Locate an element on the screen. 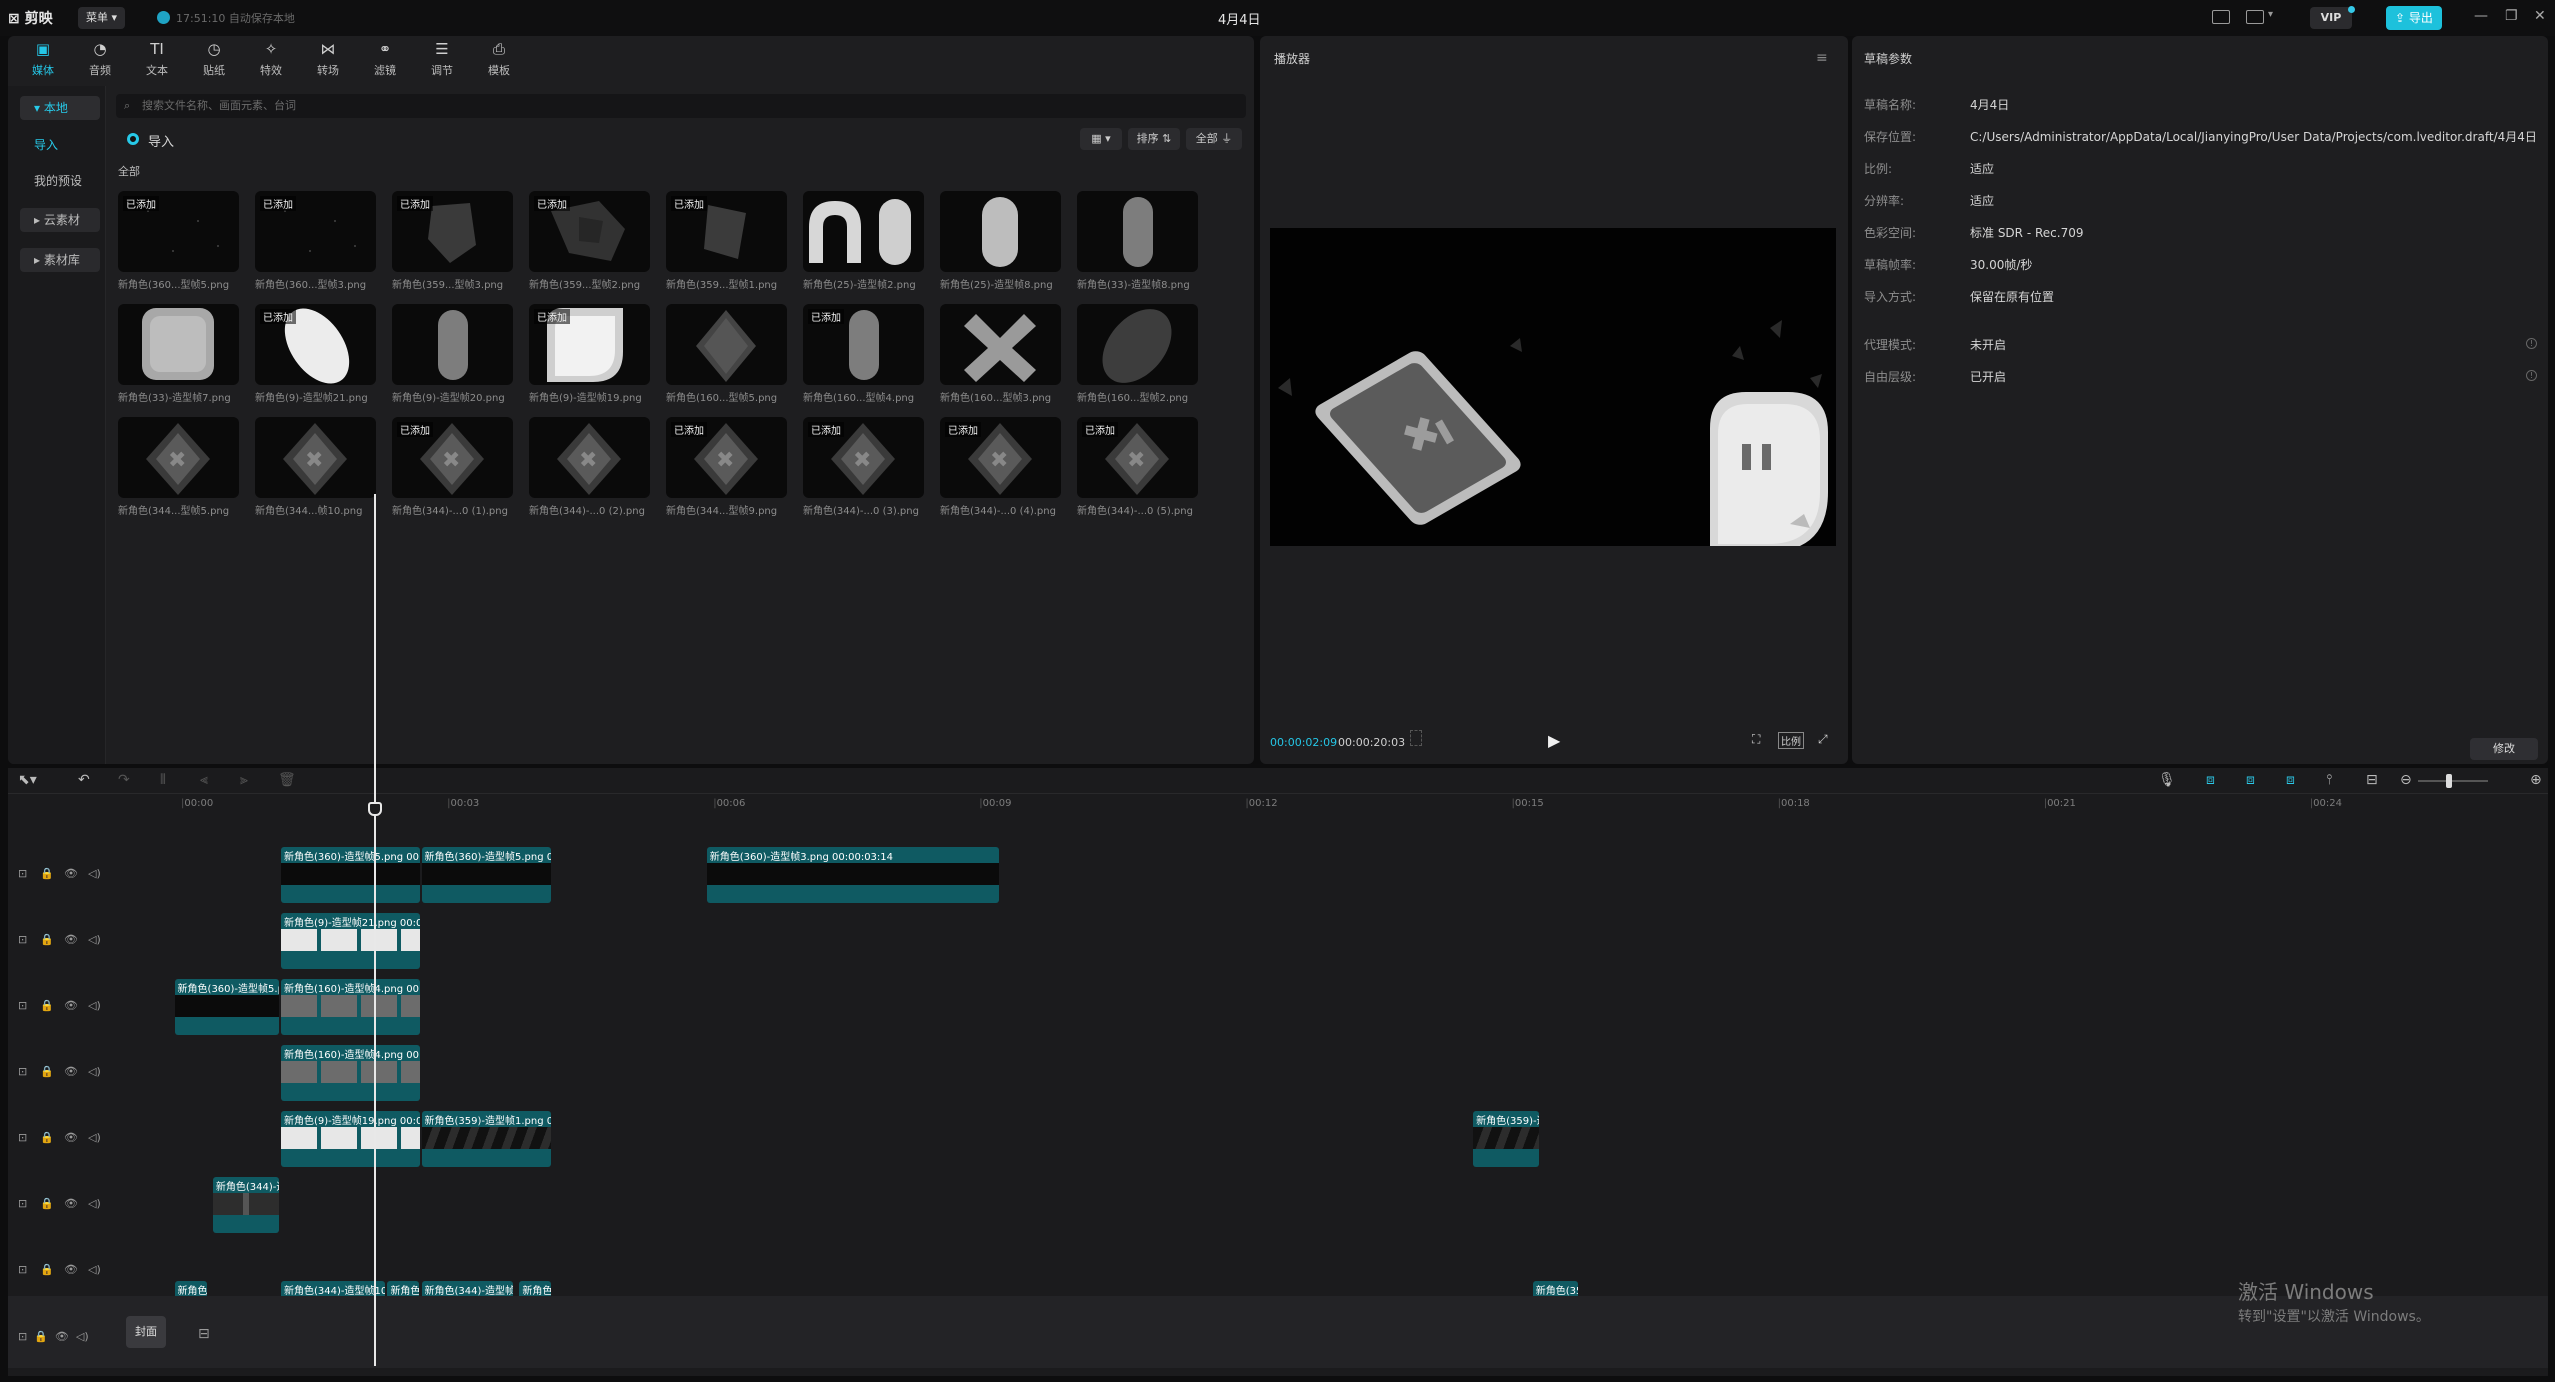  zoom-slider-handle is located at coordinates (2449, 781).